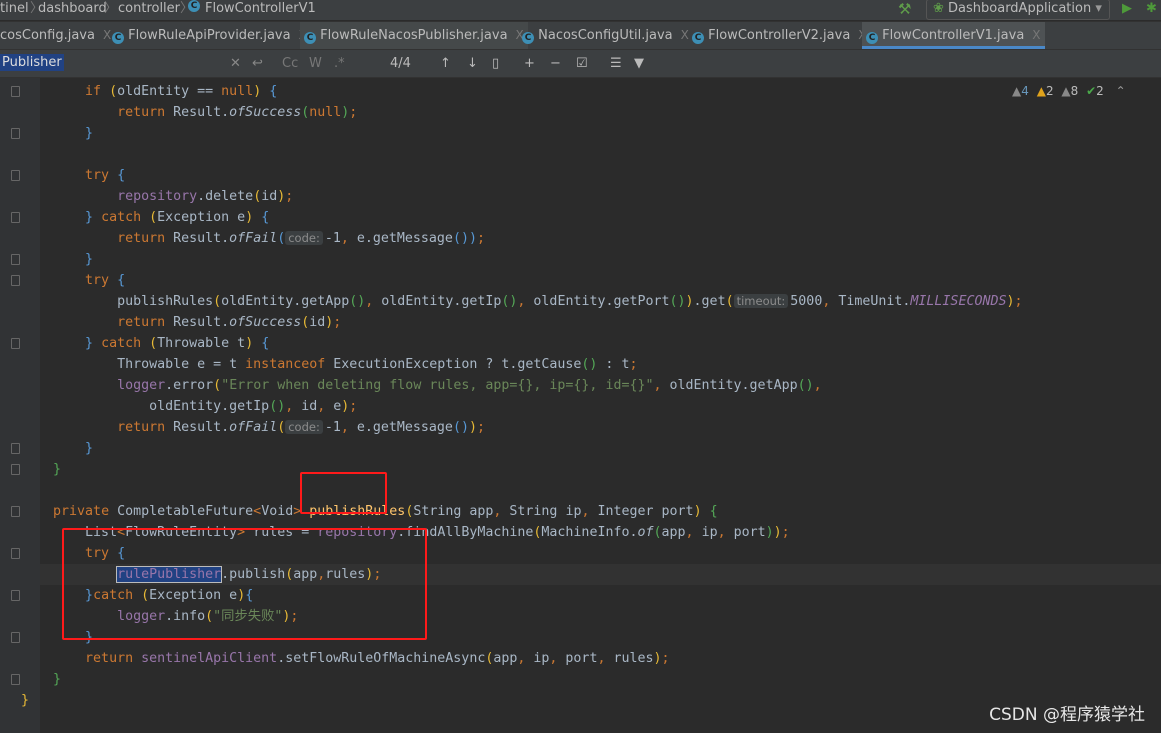 The image size is (1161, 733). What do you see at coordinates (57, 35) in the screenshot?
I see `tab-nacos-config: cosConfig.java X` at bounding box center [57, 35].